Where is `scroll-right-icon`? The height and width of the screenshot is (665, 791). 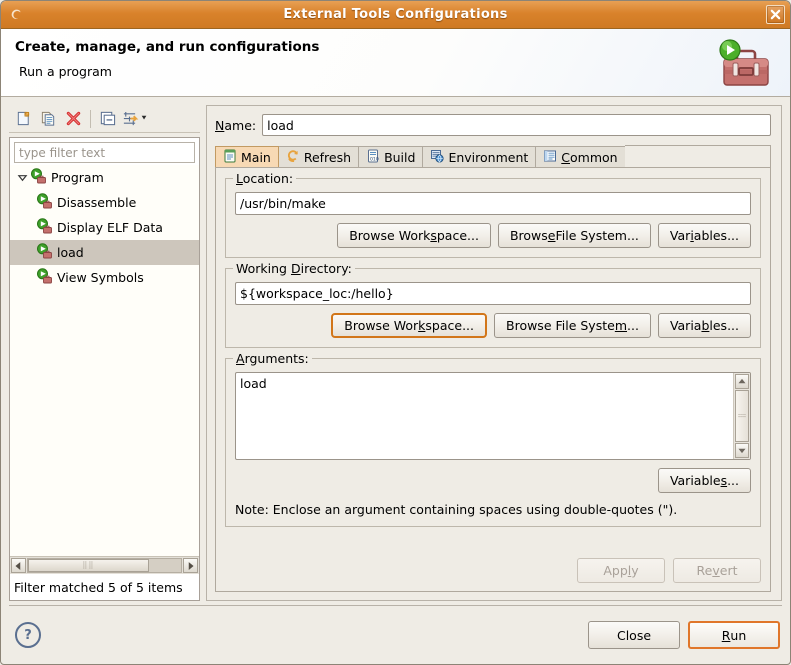 scroll-right-icon is located at coordinates (190, 565).